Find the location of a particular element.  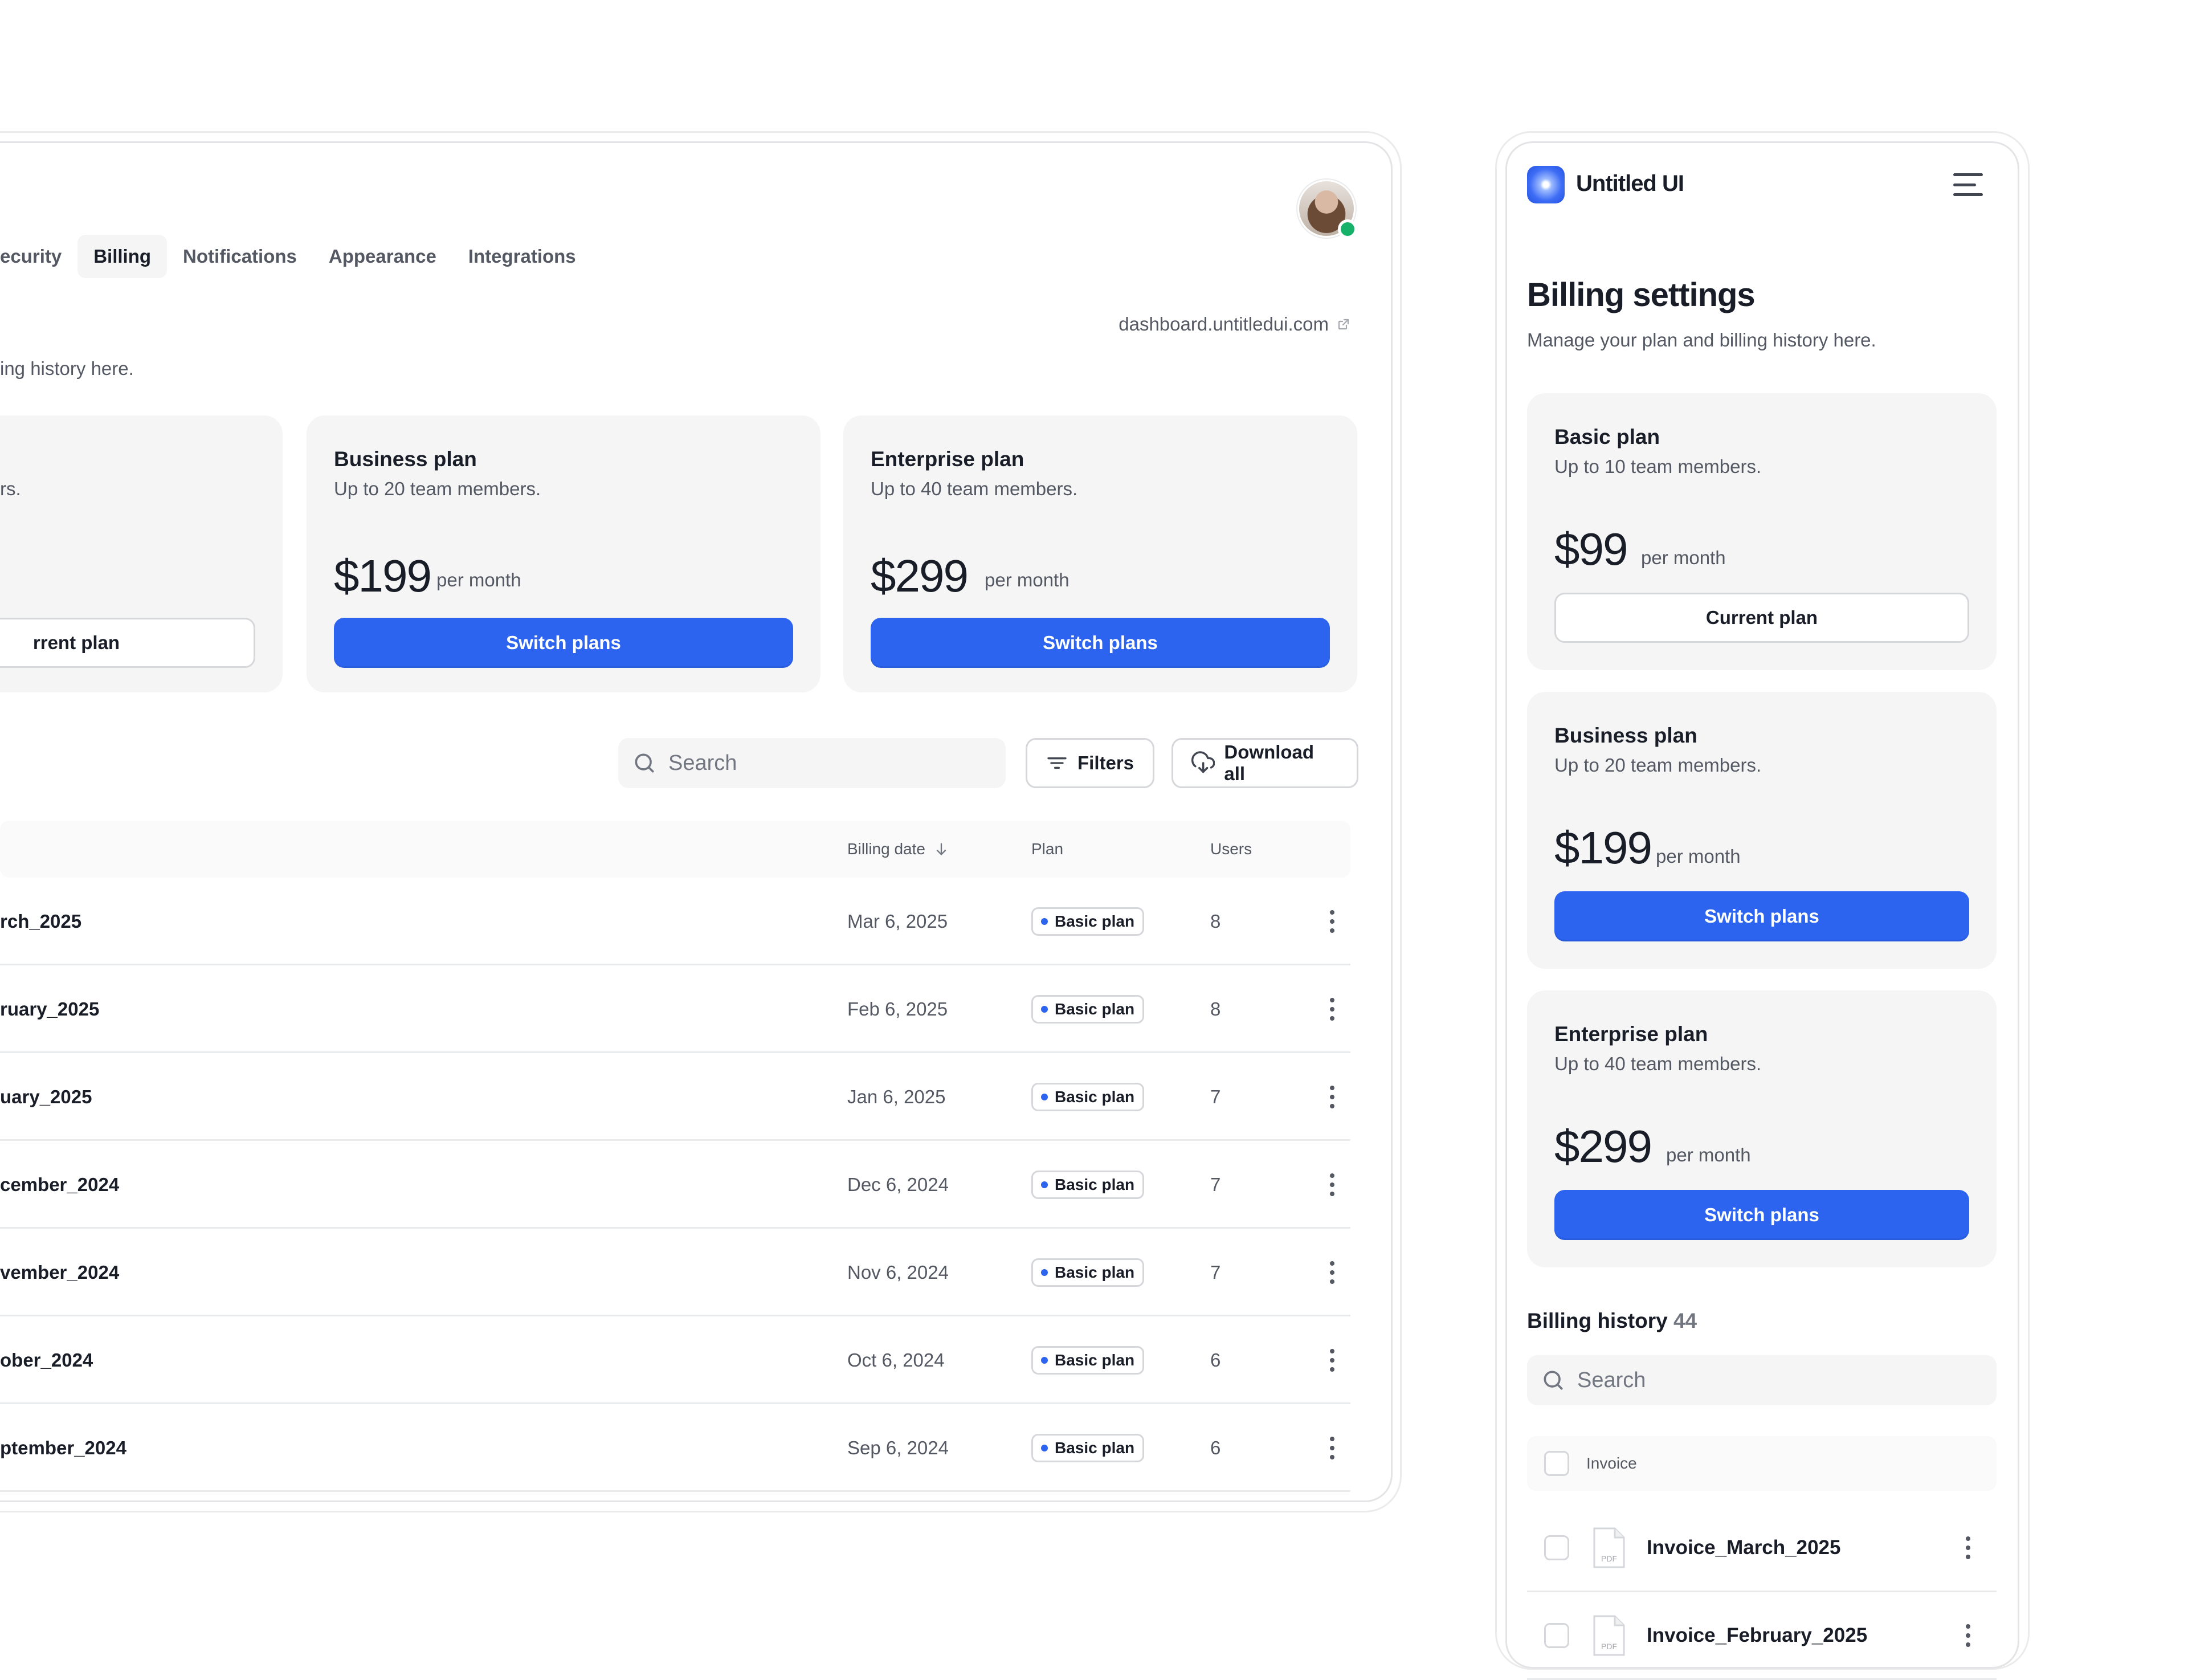

invoice-name: Invoice_February_2025 is located at coordinates (1757, 1635).